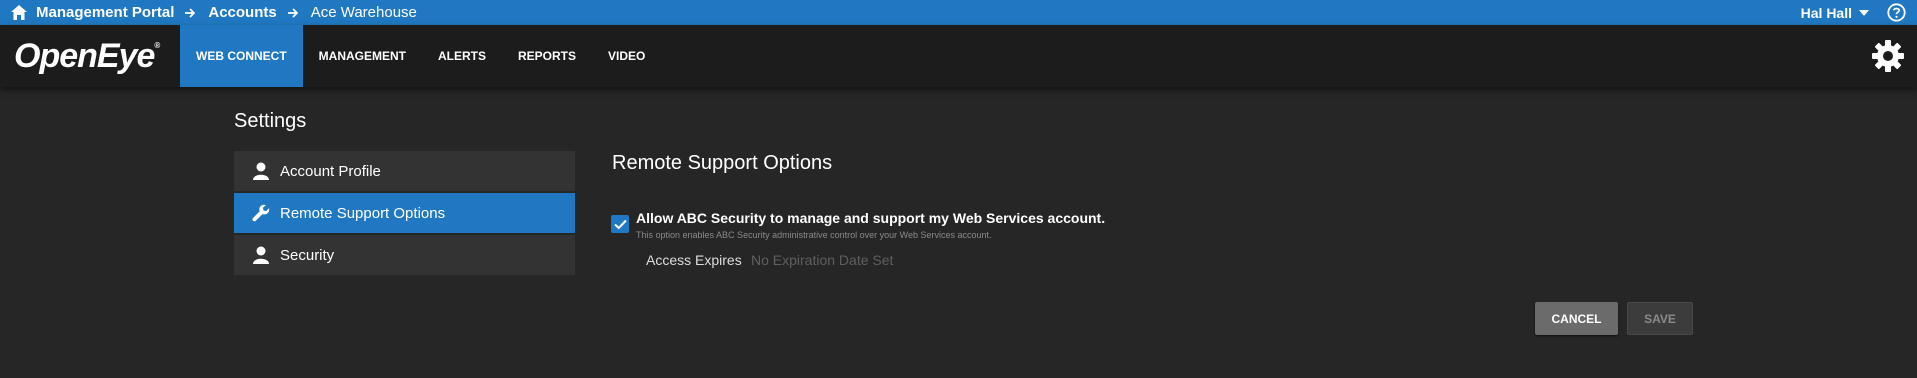 Image resolution: width=1917 pixels, height=378 pixels. Describe the element at coordinates (260, 213) in the screenshot. I see `wrench-icon` at that location.